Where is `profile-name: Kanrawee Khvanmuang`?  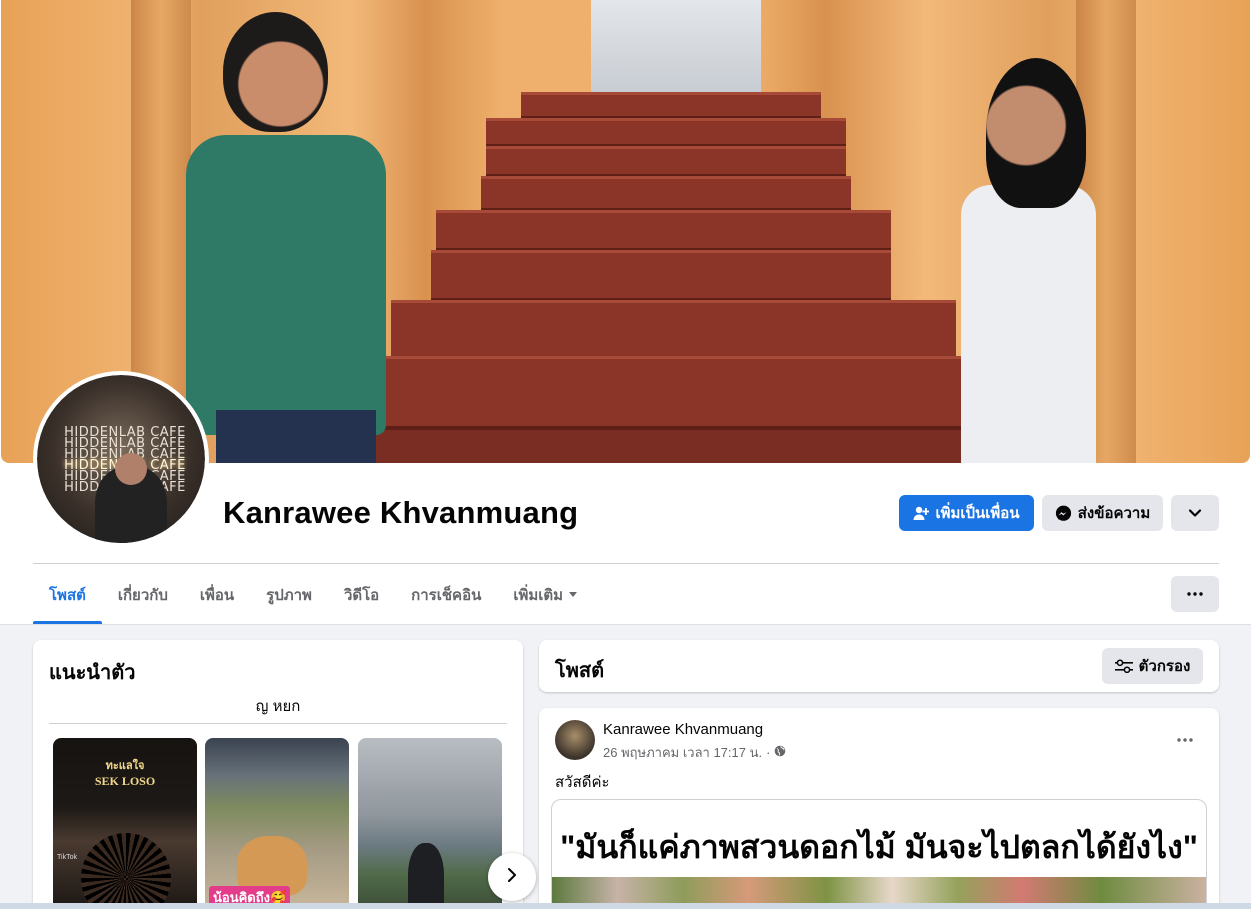 profile-name: Kanrawee Khvanmuang is located at coordinates (401, 512).